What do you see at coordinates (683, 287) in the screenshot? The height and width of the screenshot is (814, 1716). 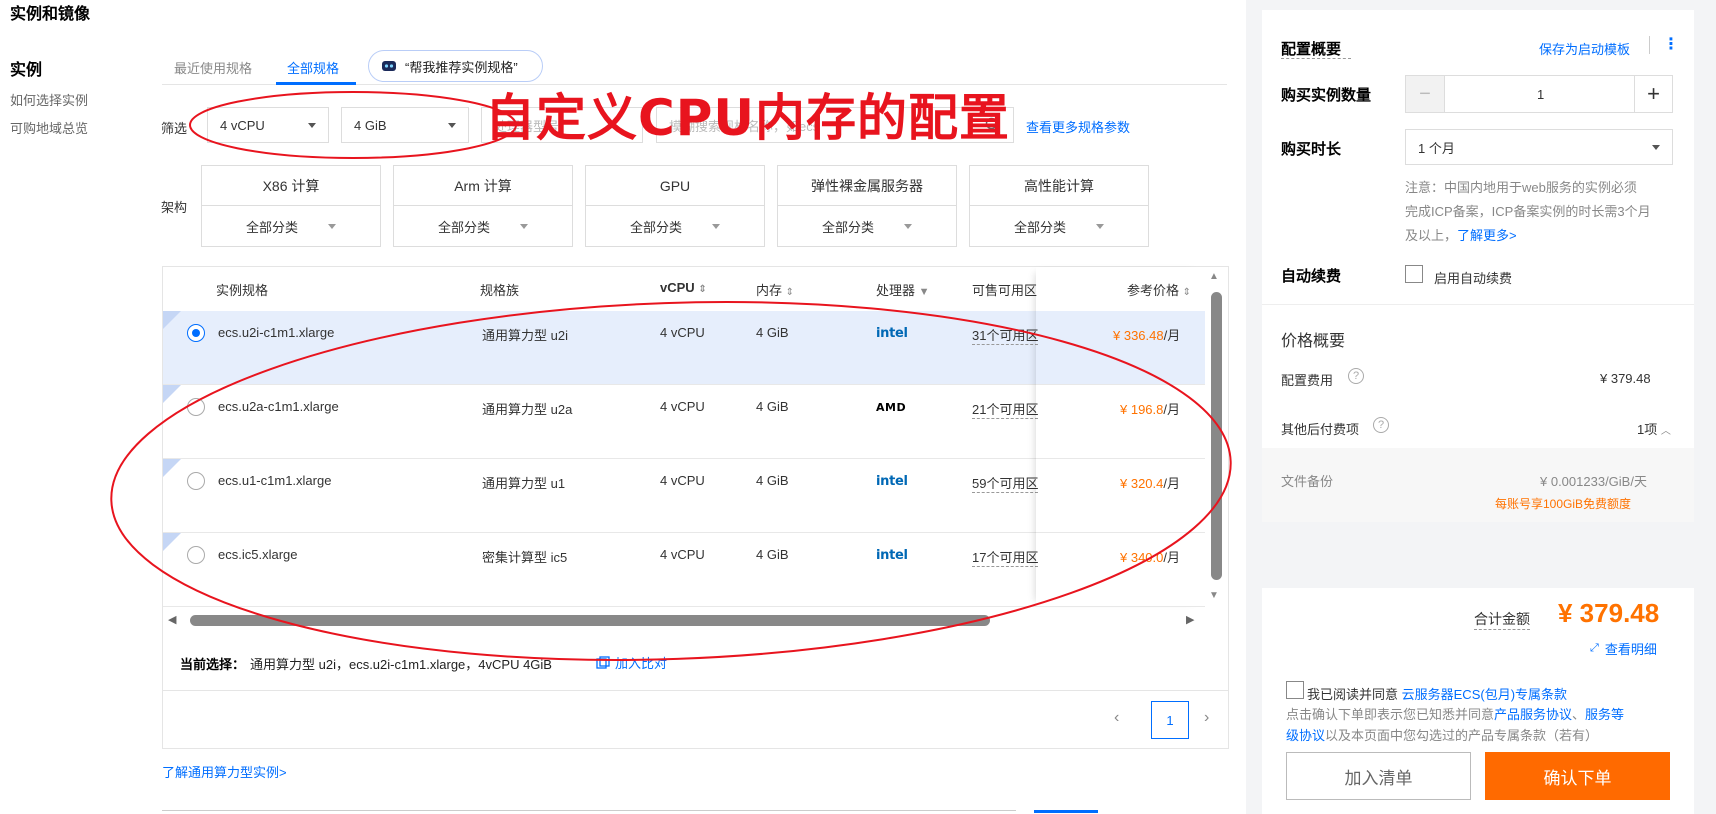 I see `column-header-vcpu: vCPU ⇕` at bounding box center [683, 287].